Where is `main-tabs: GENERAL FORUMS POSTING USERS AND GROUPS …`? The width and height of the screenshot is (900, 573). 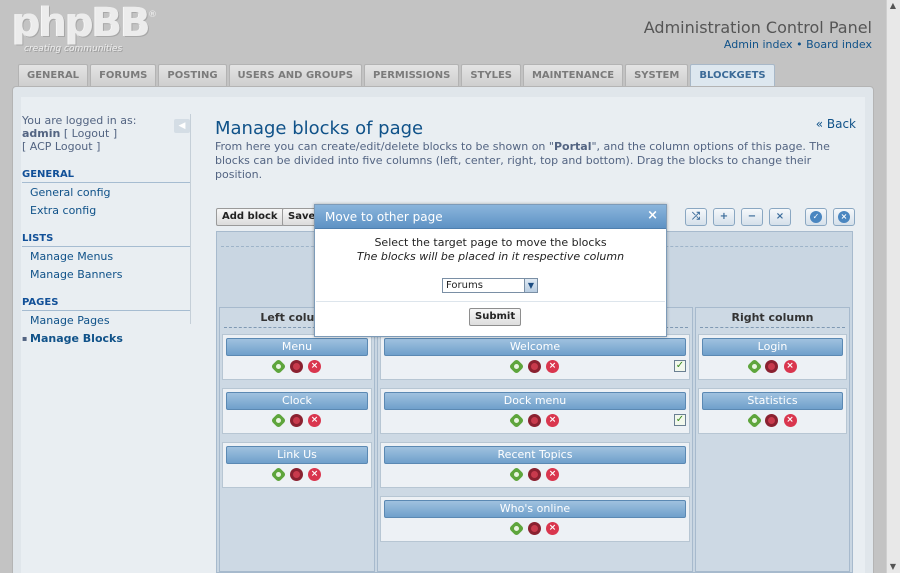
main-tabs: GENERAL FORUMS POSTING USERS AND GROUPS … is located at coordinates (397, 75).